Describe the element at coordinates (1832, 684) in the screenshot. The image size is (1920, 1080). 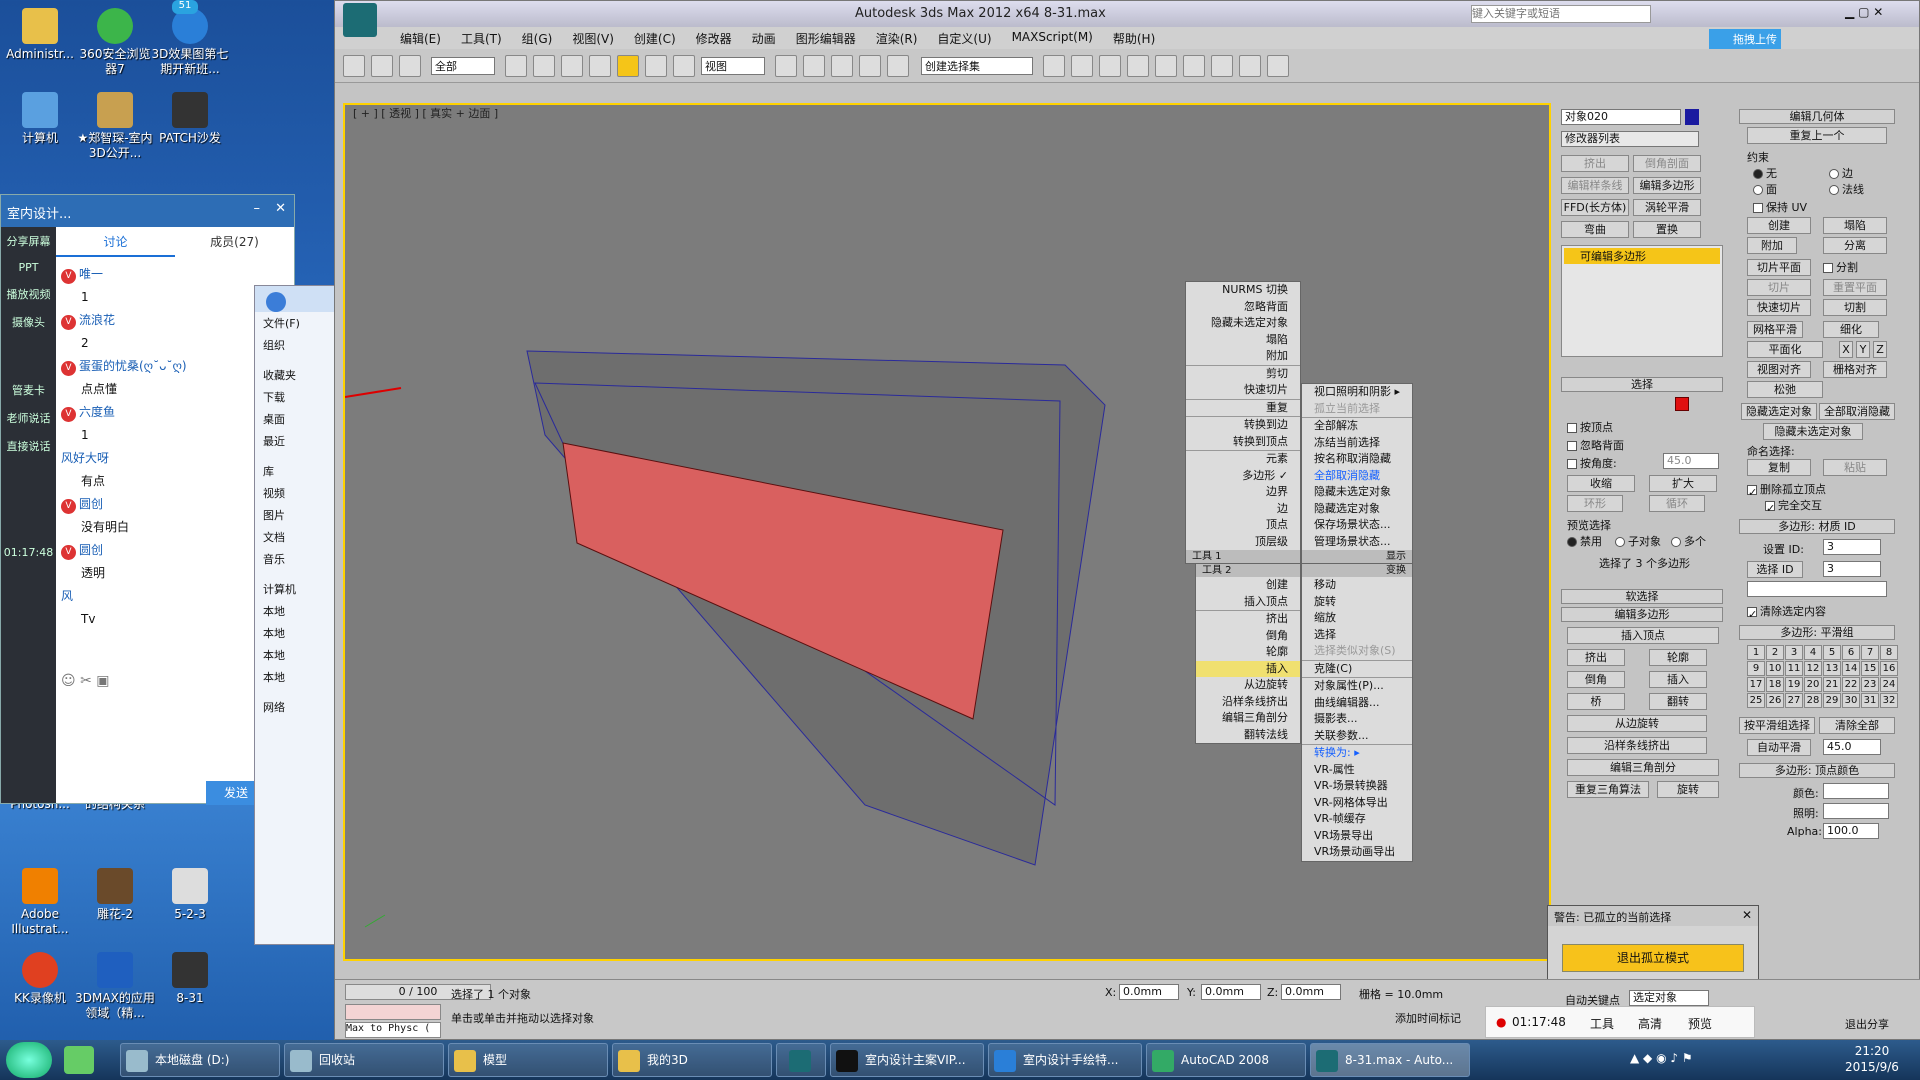
I see `smoothing-group-button: 21` at that location.